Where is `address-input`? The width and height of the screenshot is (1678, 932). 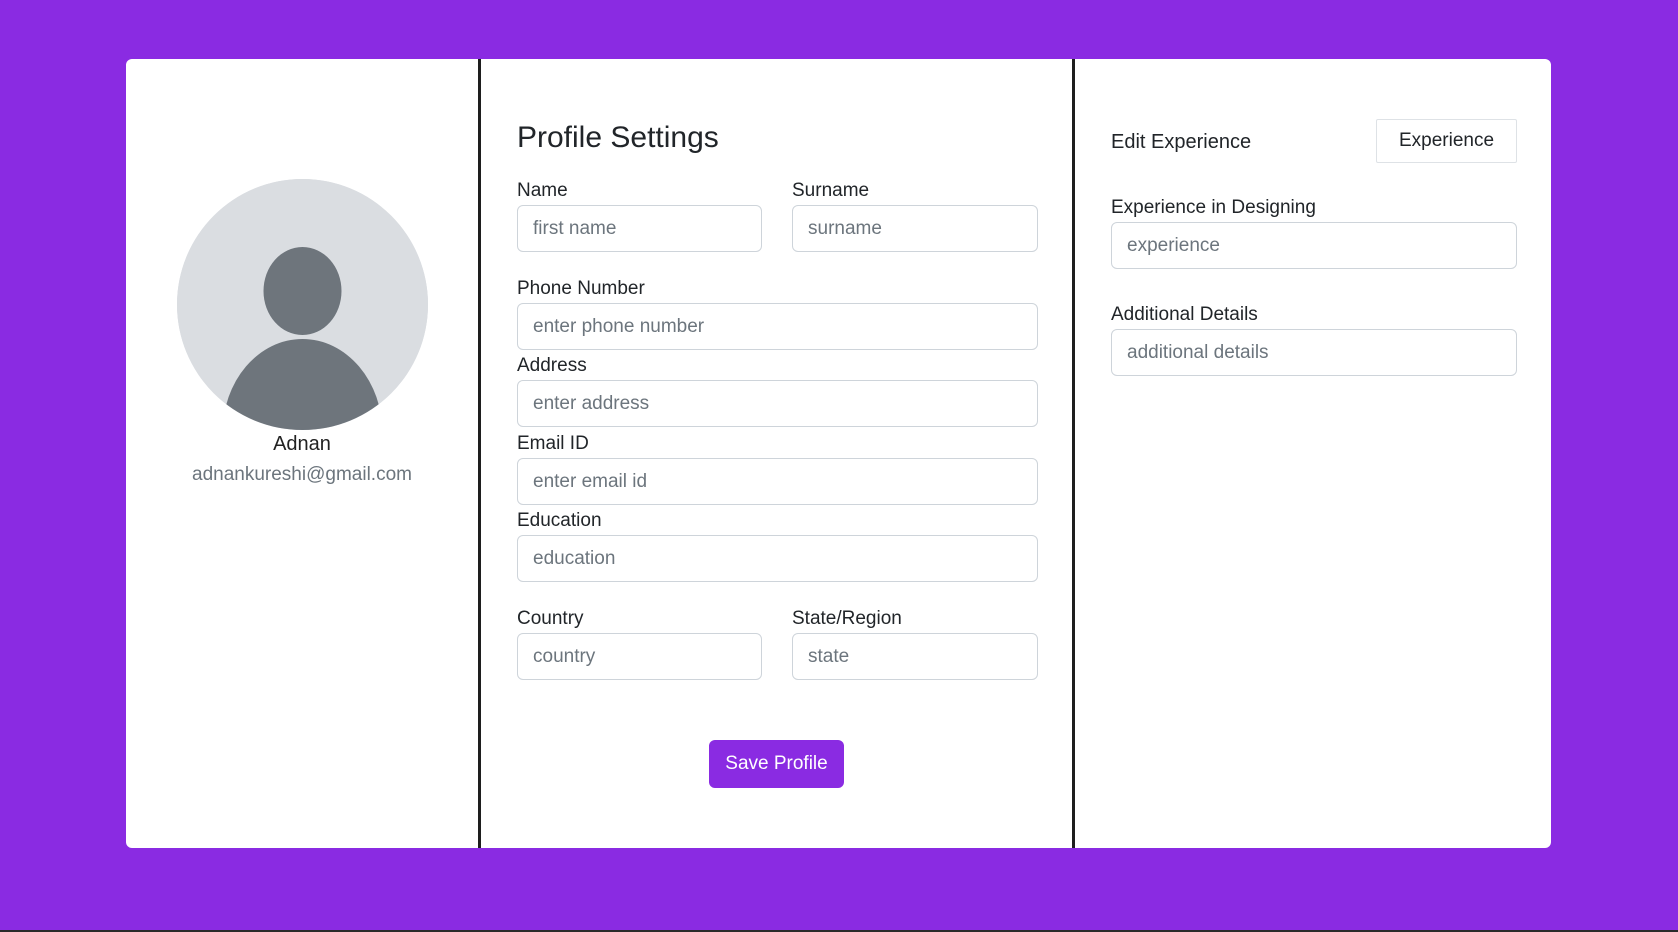 address-input is located at coordinates (777, 403).